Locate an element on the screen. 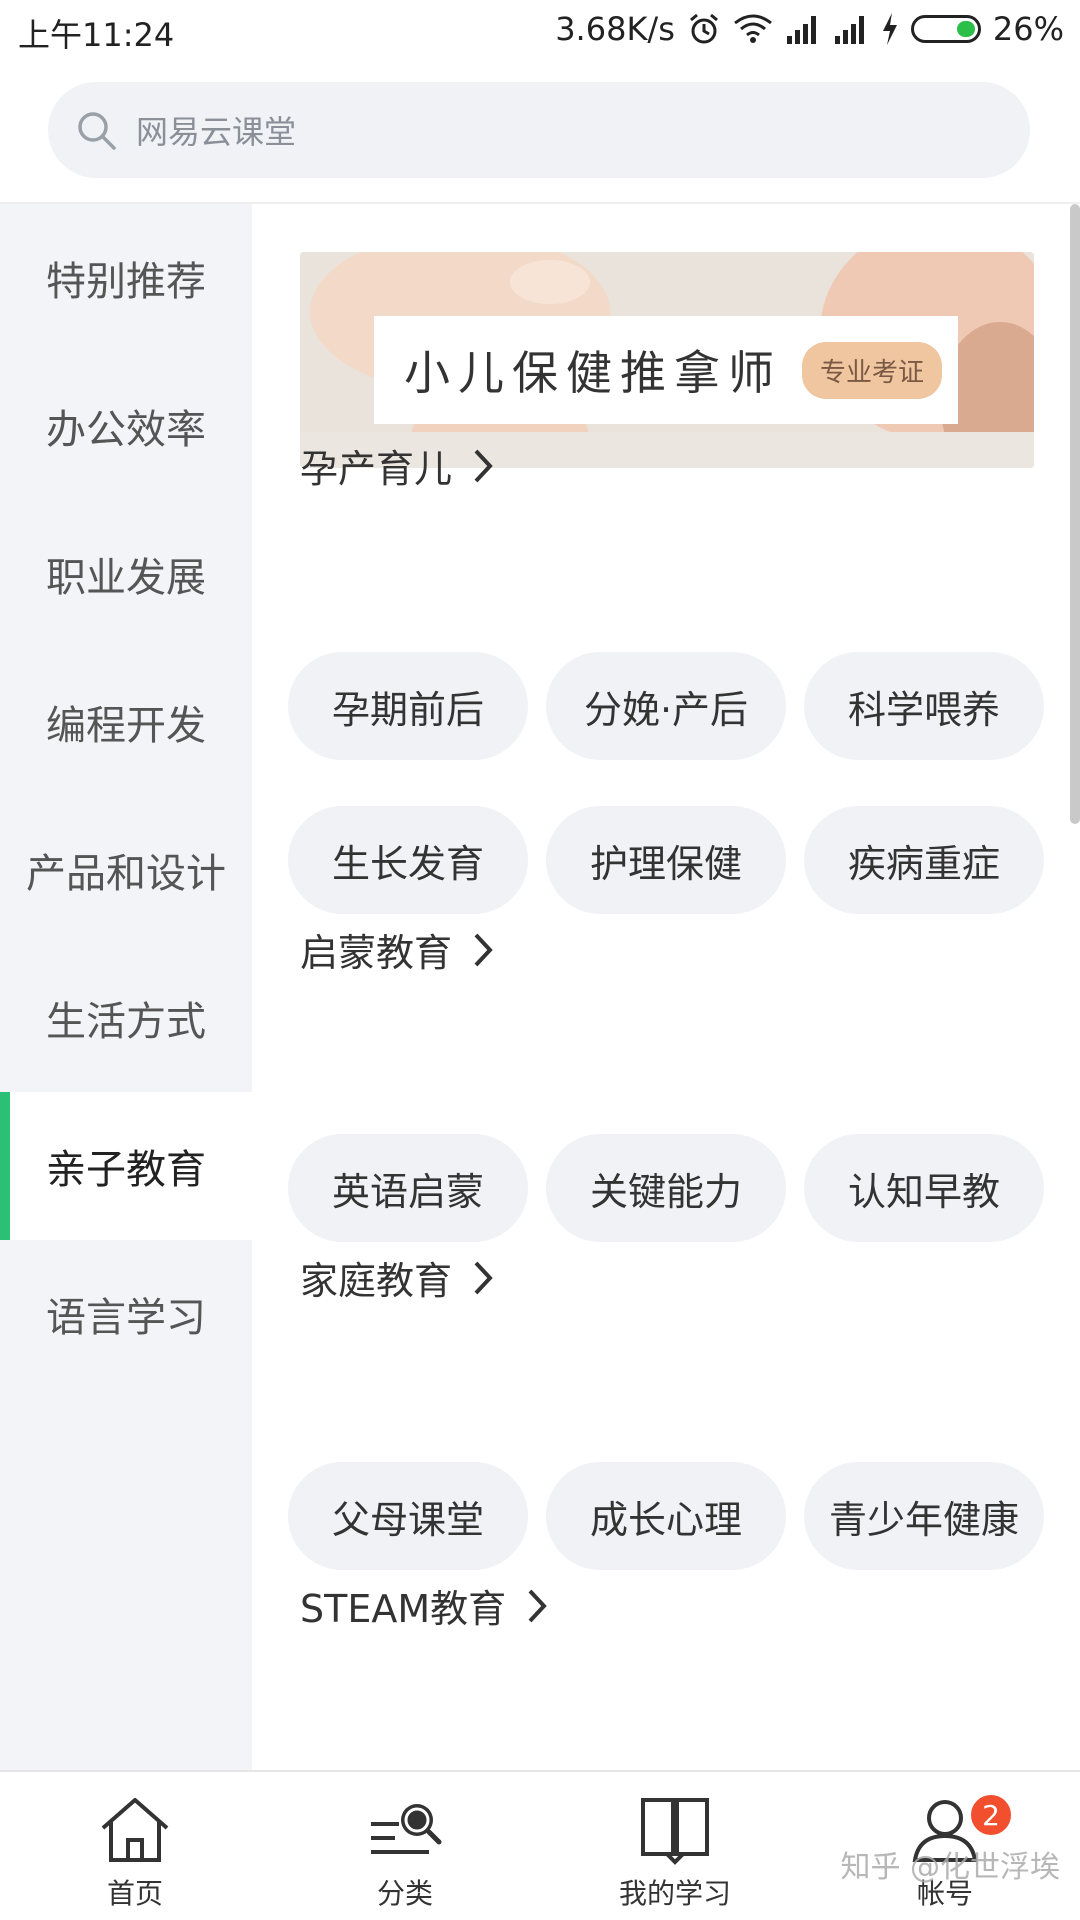 The width and height of the screenshot is (1080, 1920). chip-label: 护理保健 is located at coordinates (665, 863).